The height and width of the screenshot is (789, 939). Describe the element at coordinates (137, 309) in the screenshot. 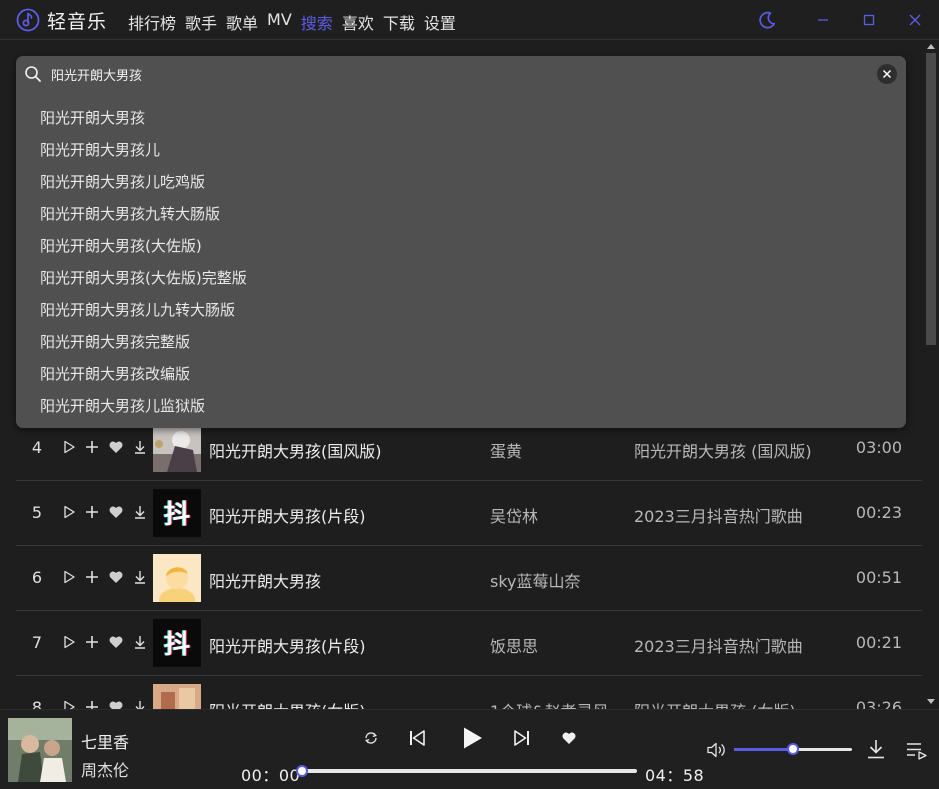

I see `search-suggestion: 阳光开朗大男孩儿九转大肠版` at that location.